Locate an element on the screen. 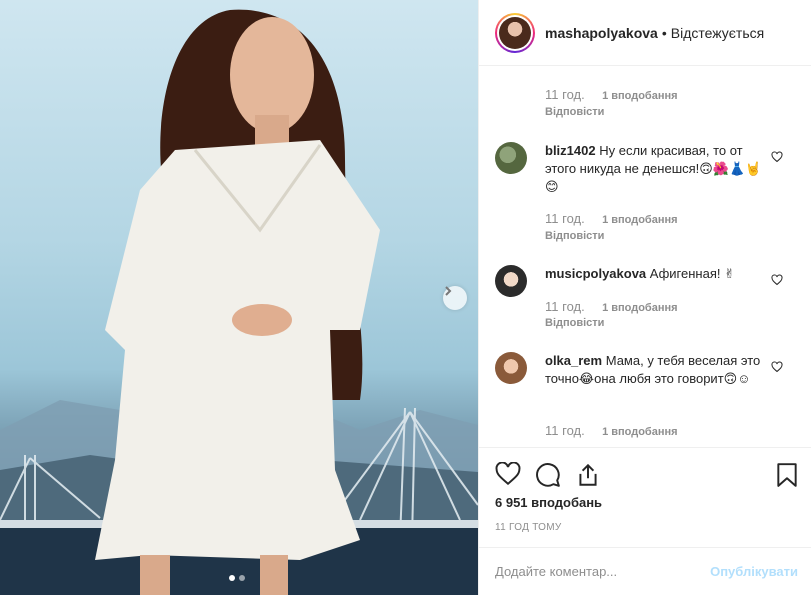 The width and height of the screenshot is (811, 595). like-post-icon is located at coordinates (508, 474).